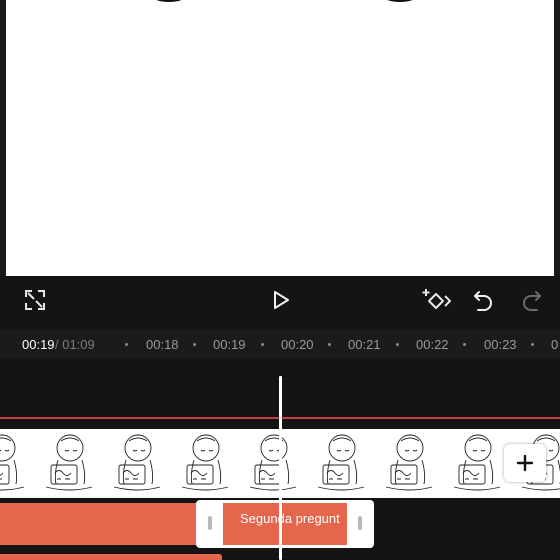 This screenshot has height=560, width=560. Describe the element at coordinates (500, 344) in the screenshot. I see `ruler-tick: 00:23` at that location.